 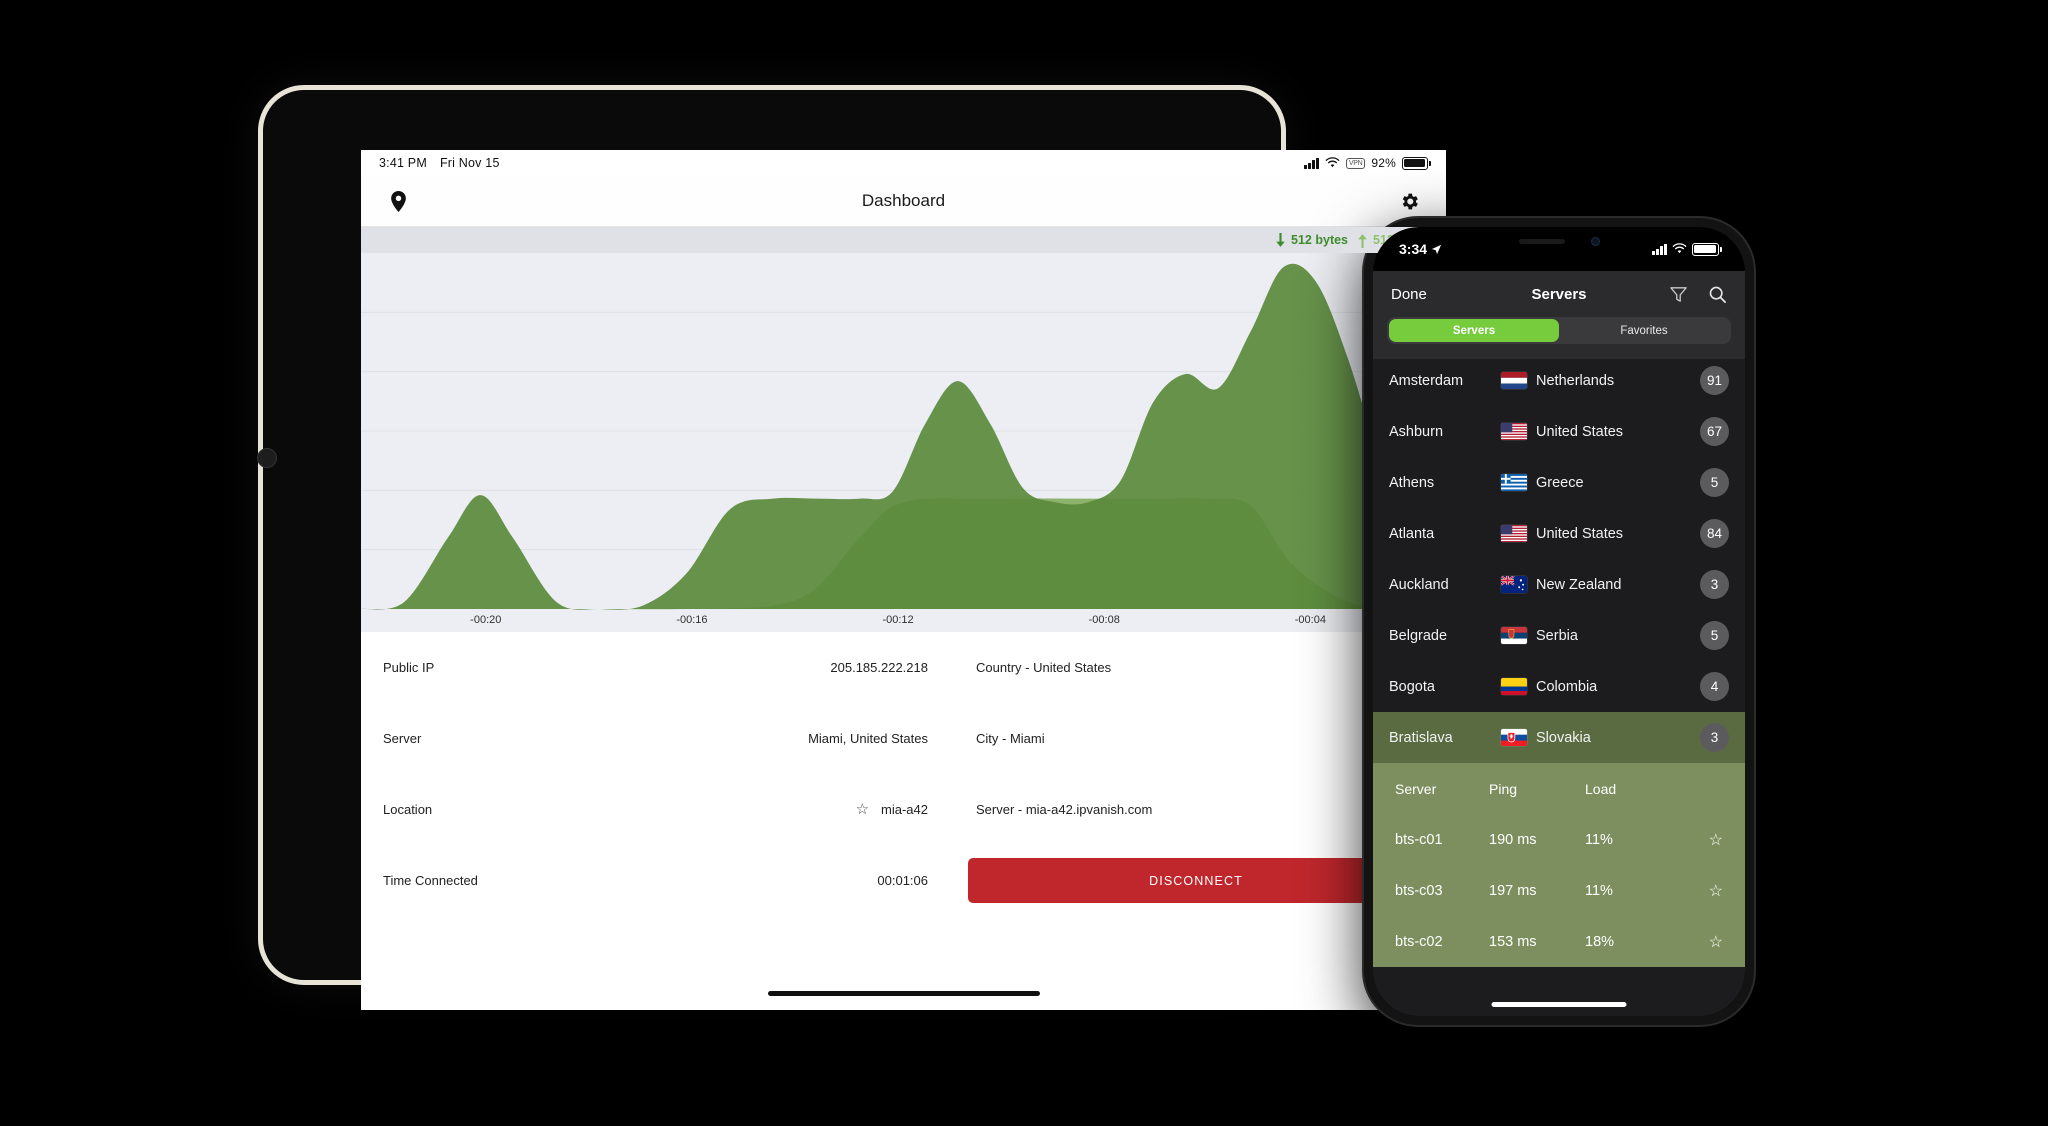 I want to click on detail-col-server: Server, so click(x=1416, y=788).